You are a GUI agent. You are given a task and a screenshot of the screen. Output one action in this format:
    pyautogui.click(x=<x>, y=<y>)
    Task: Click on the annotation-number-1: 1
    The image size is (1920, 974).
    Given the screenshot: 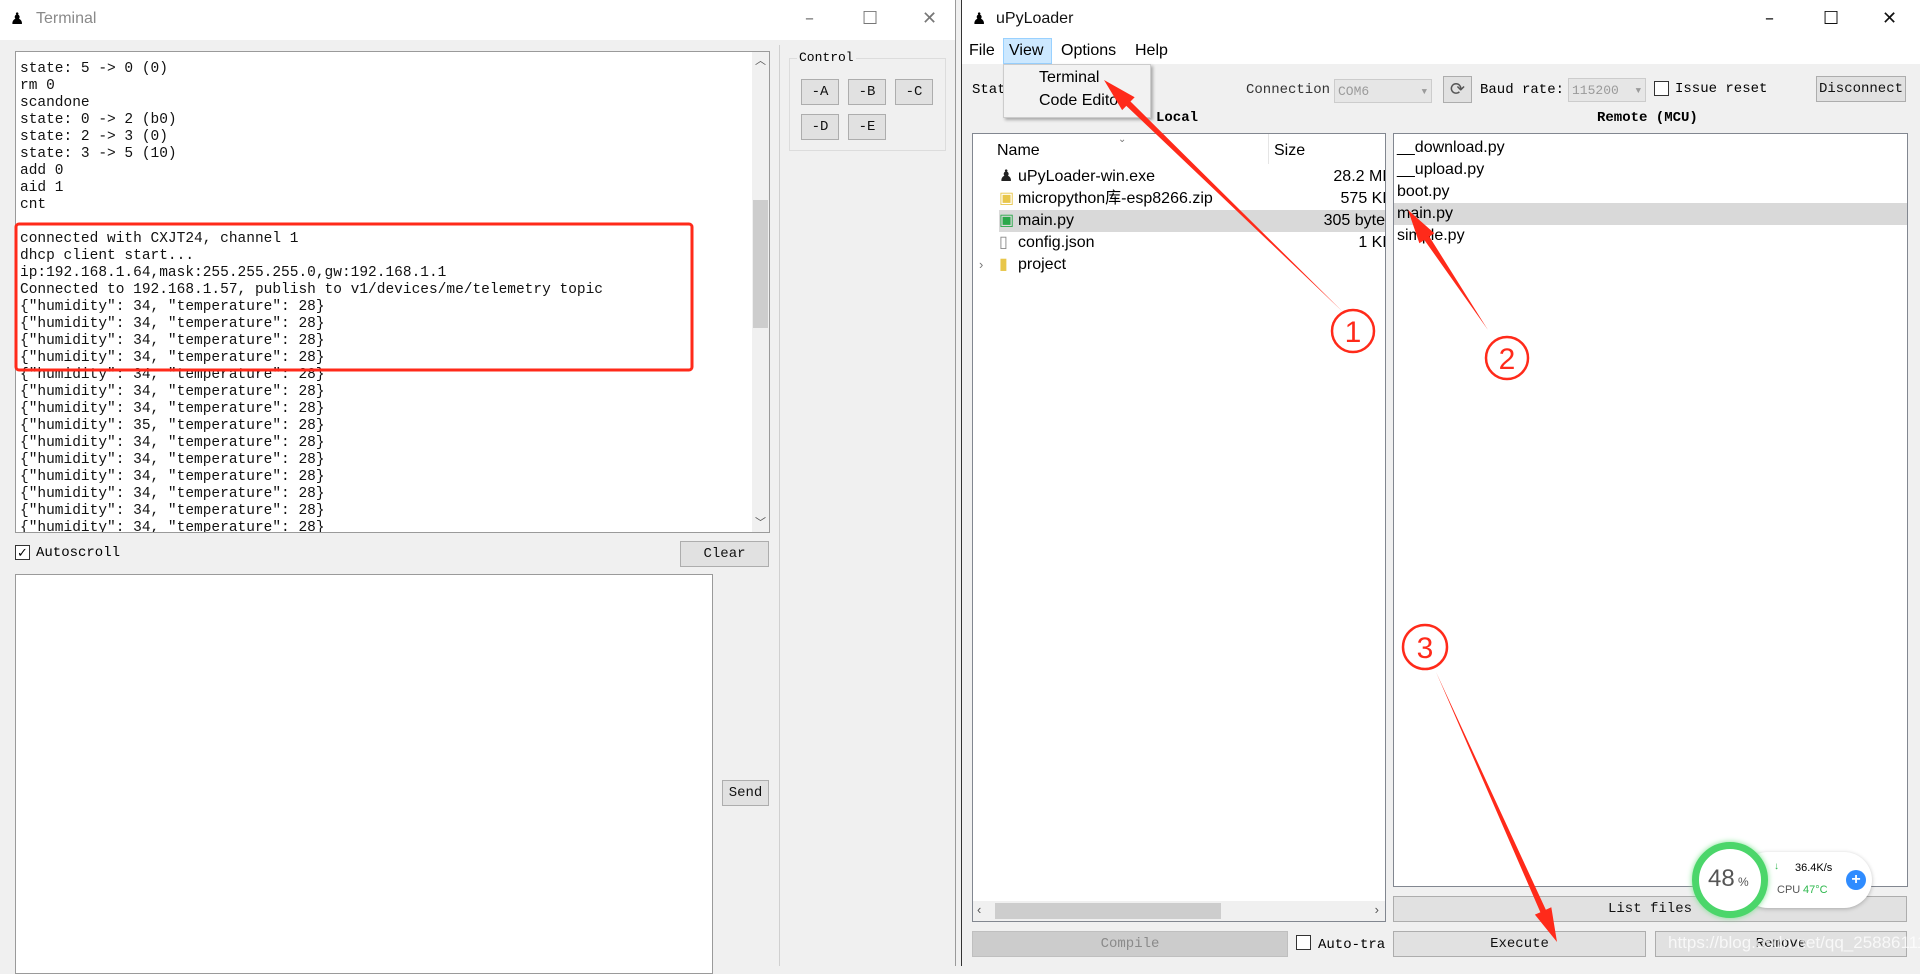 What is the action you would take?
    pyautogui.click(x=1353, y=332)
    